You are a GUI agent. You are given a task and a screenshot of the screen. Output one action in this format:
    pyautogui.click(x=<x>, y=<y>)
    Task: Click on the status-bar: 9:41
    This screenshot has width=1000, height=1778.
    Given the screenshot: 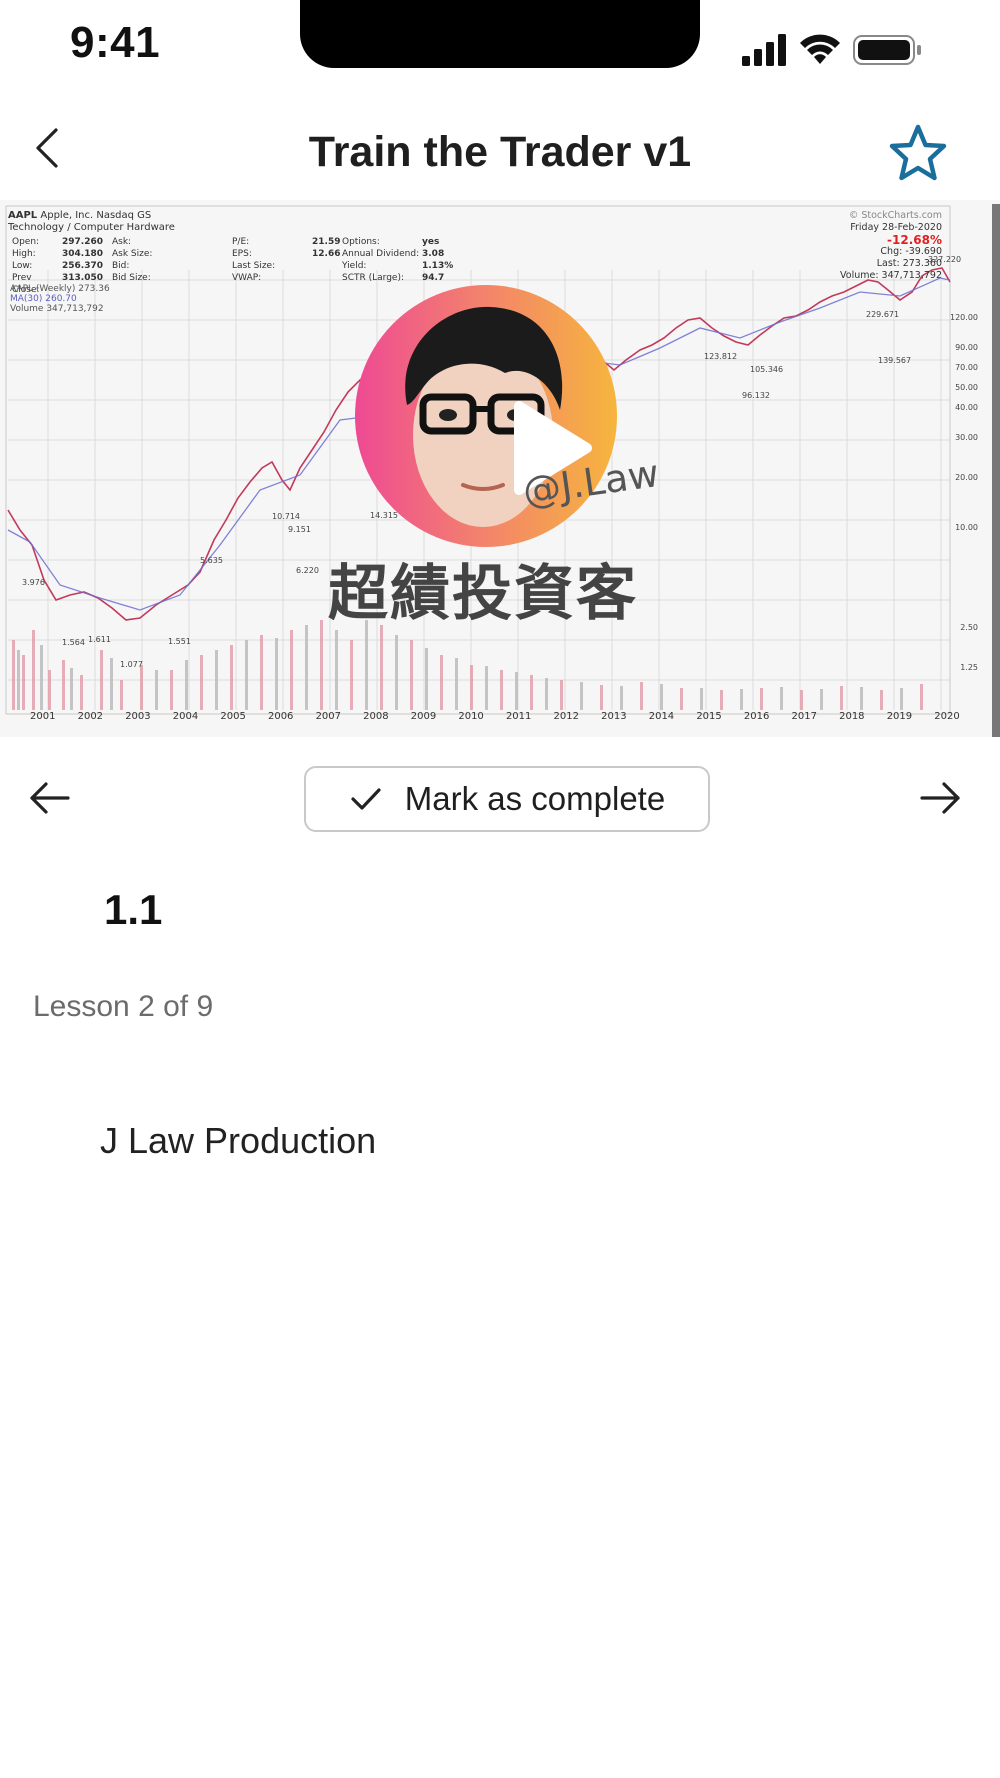 What is the action you would take?
    pyautogui.click(x=500, y=50)
    